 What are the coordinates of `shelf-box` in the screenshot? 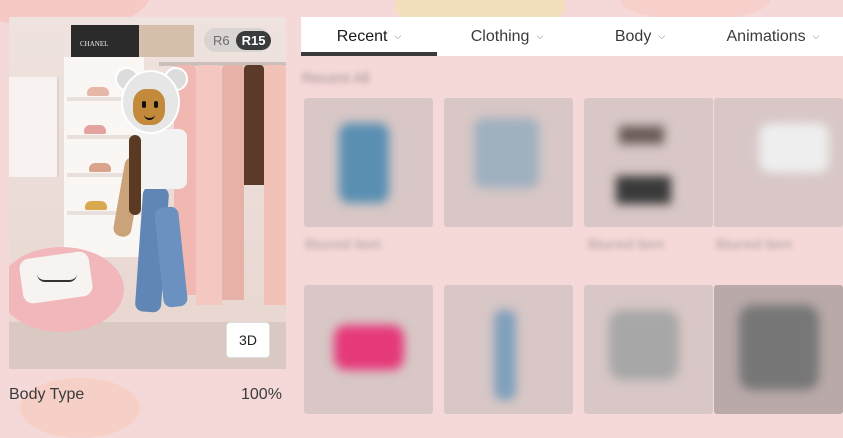 It's located at (166, 41).